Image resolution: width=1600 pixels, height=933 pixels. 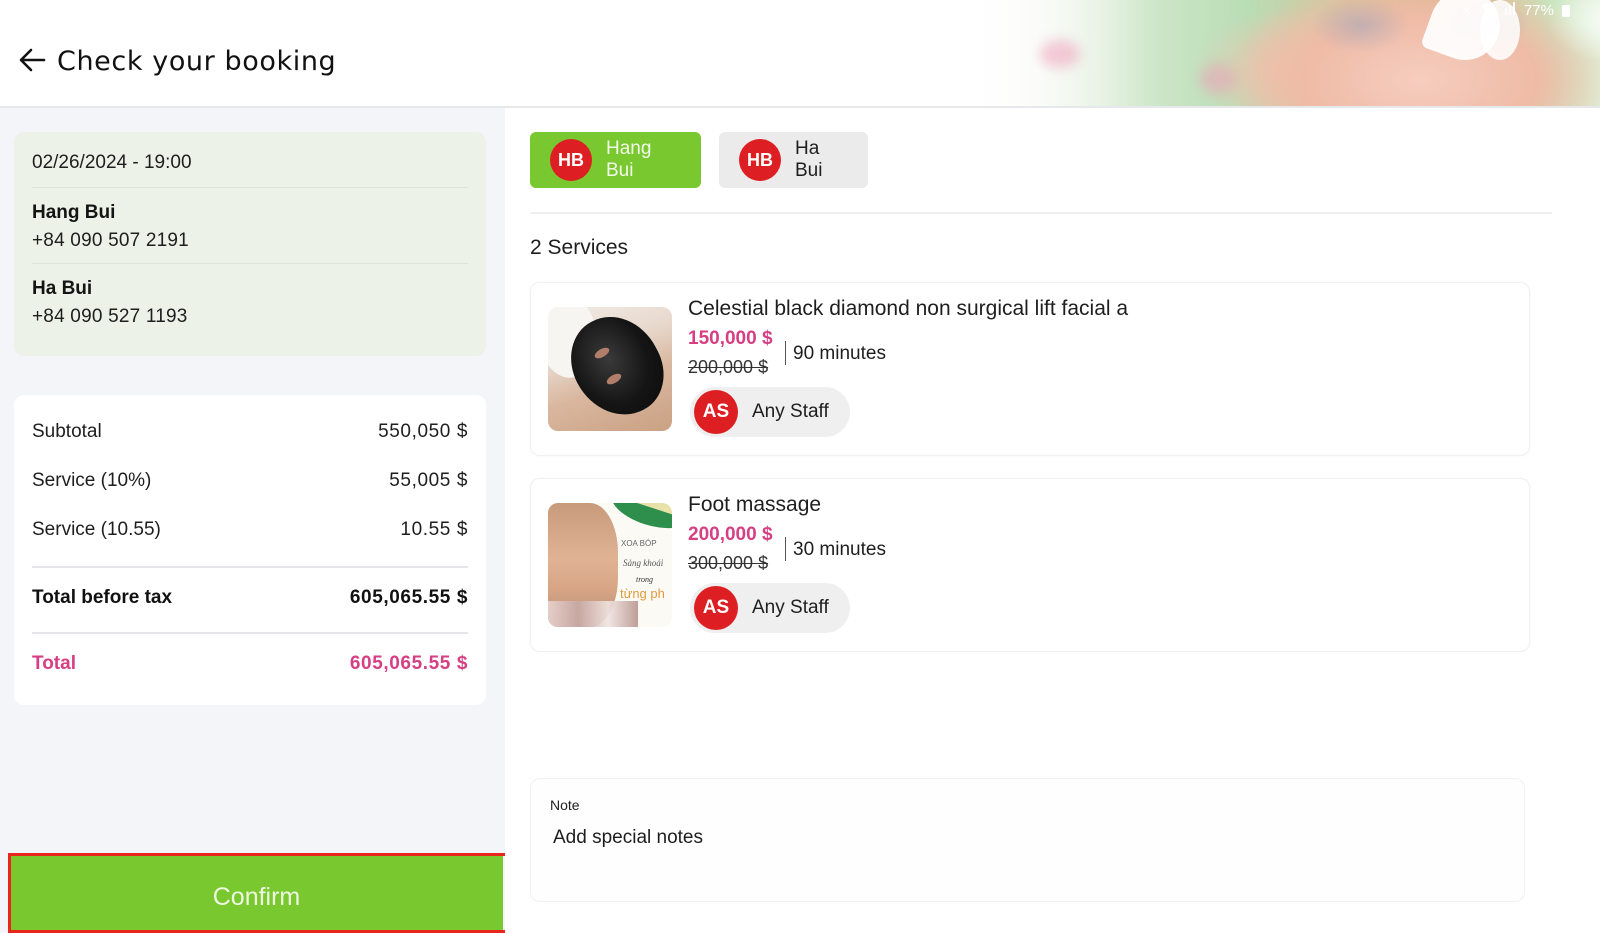 I want to click on summary-row-total: Total 605,065.55 $, so click(x=250, y=664).